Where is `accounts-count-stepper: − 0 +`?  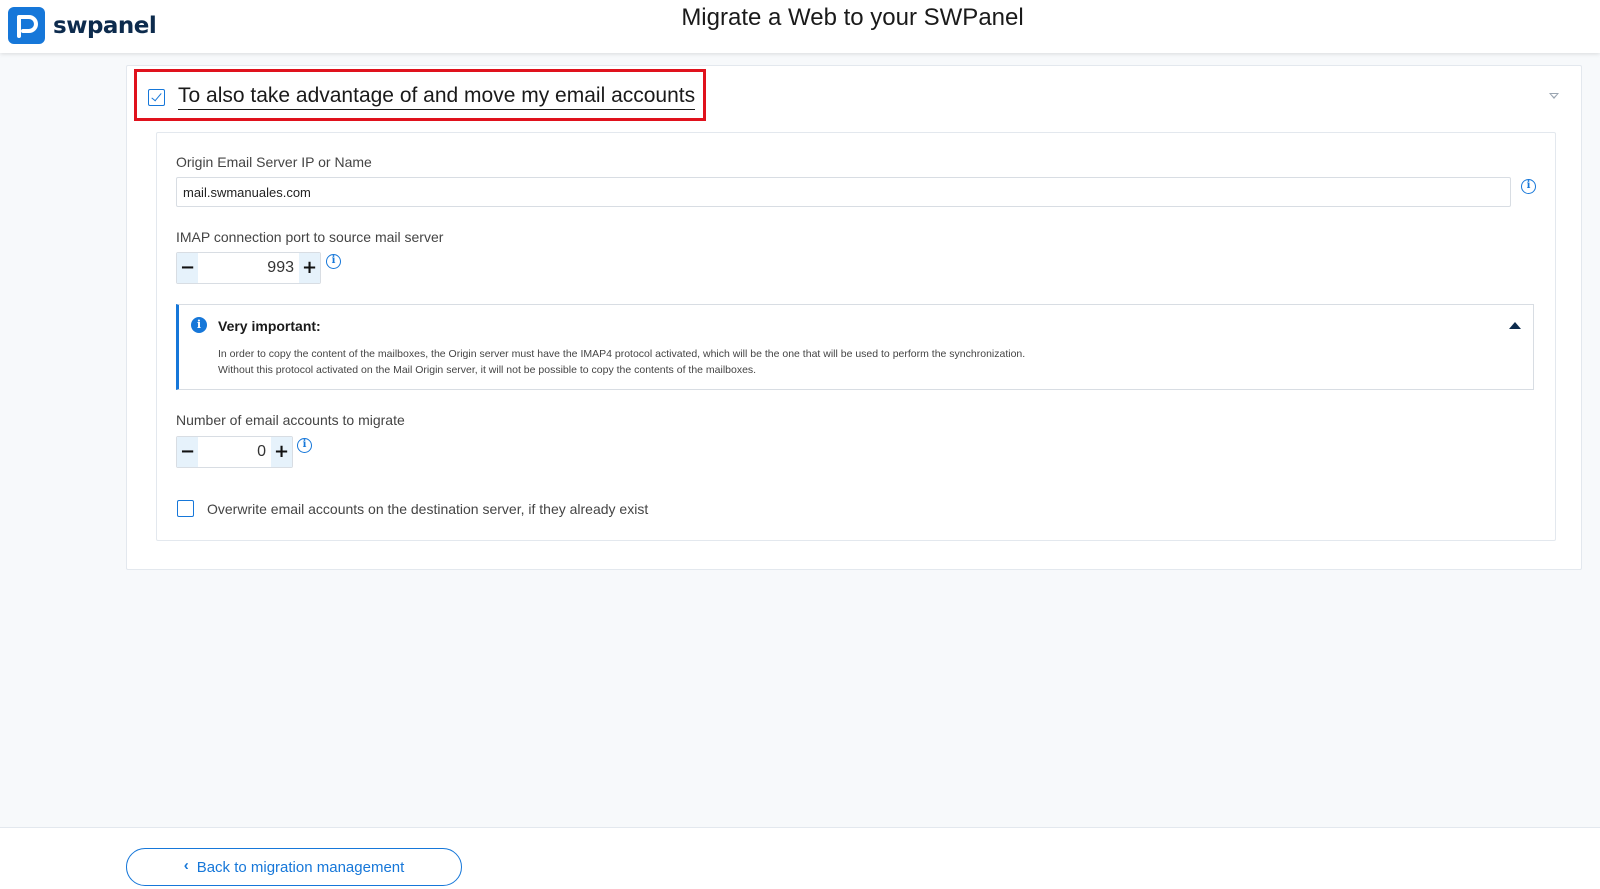
accounts-count-stepper: − 0 + is located at coordinates (234, 452).